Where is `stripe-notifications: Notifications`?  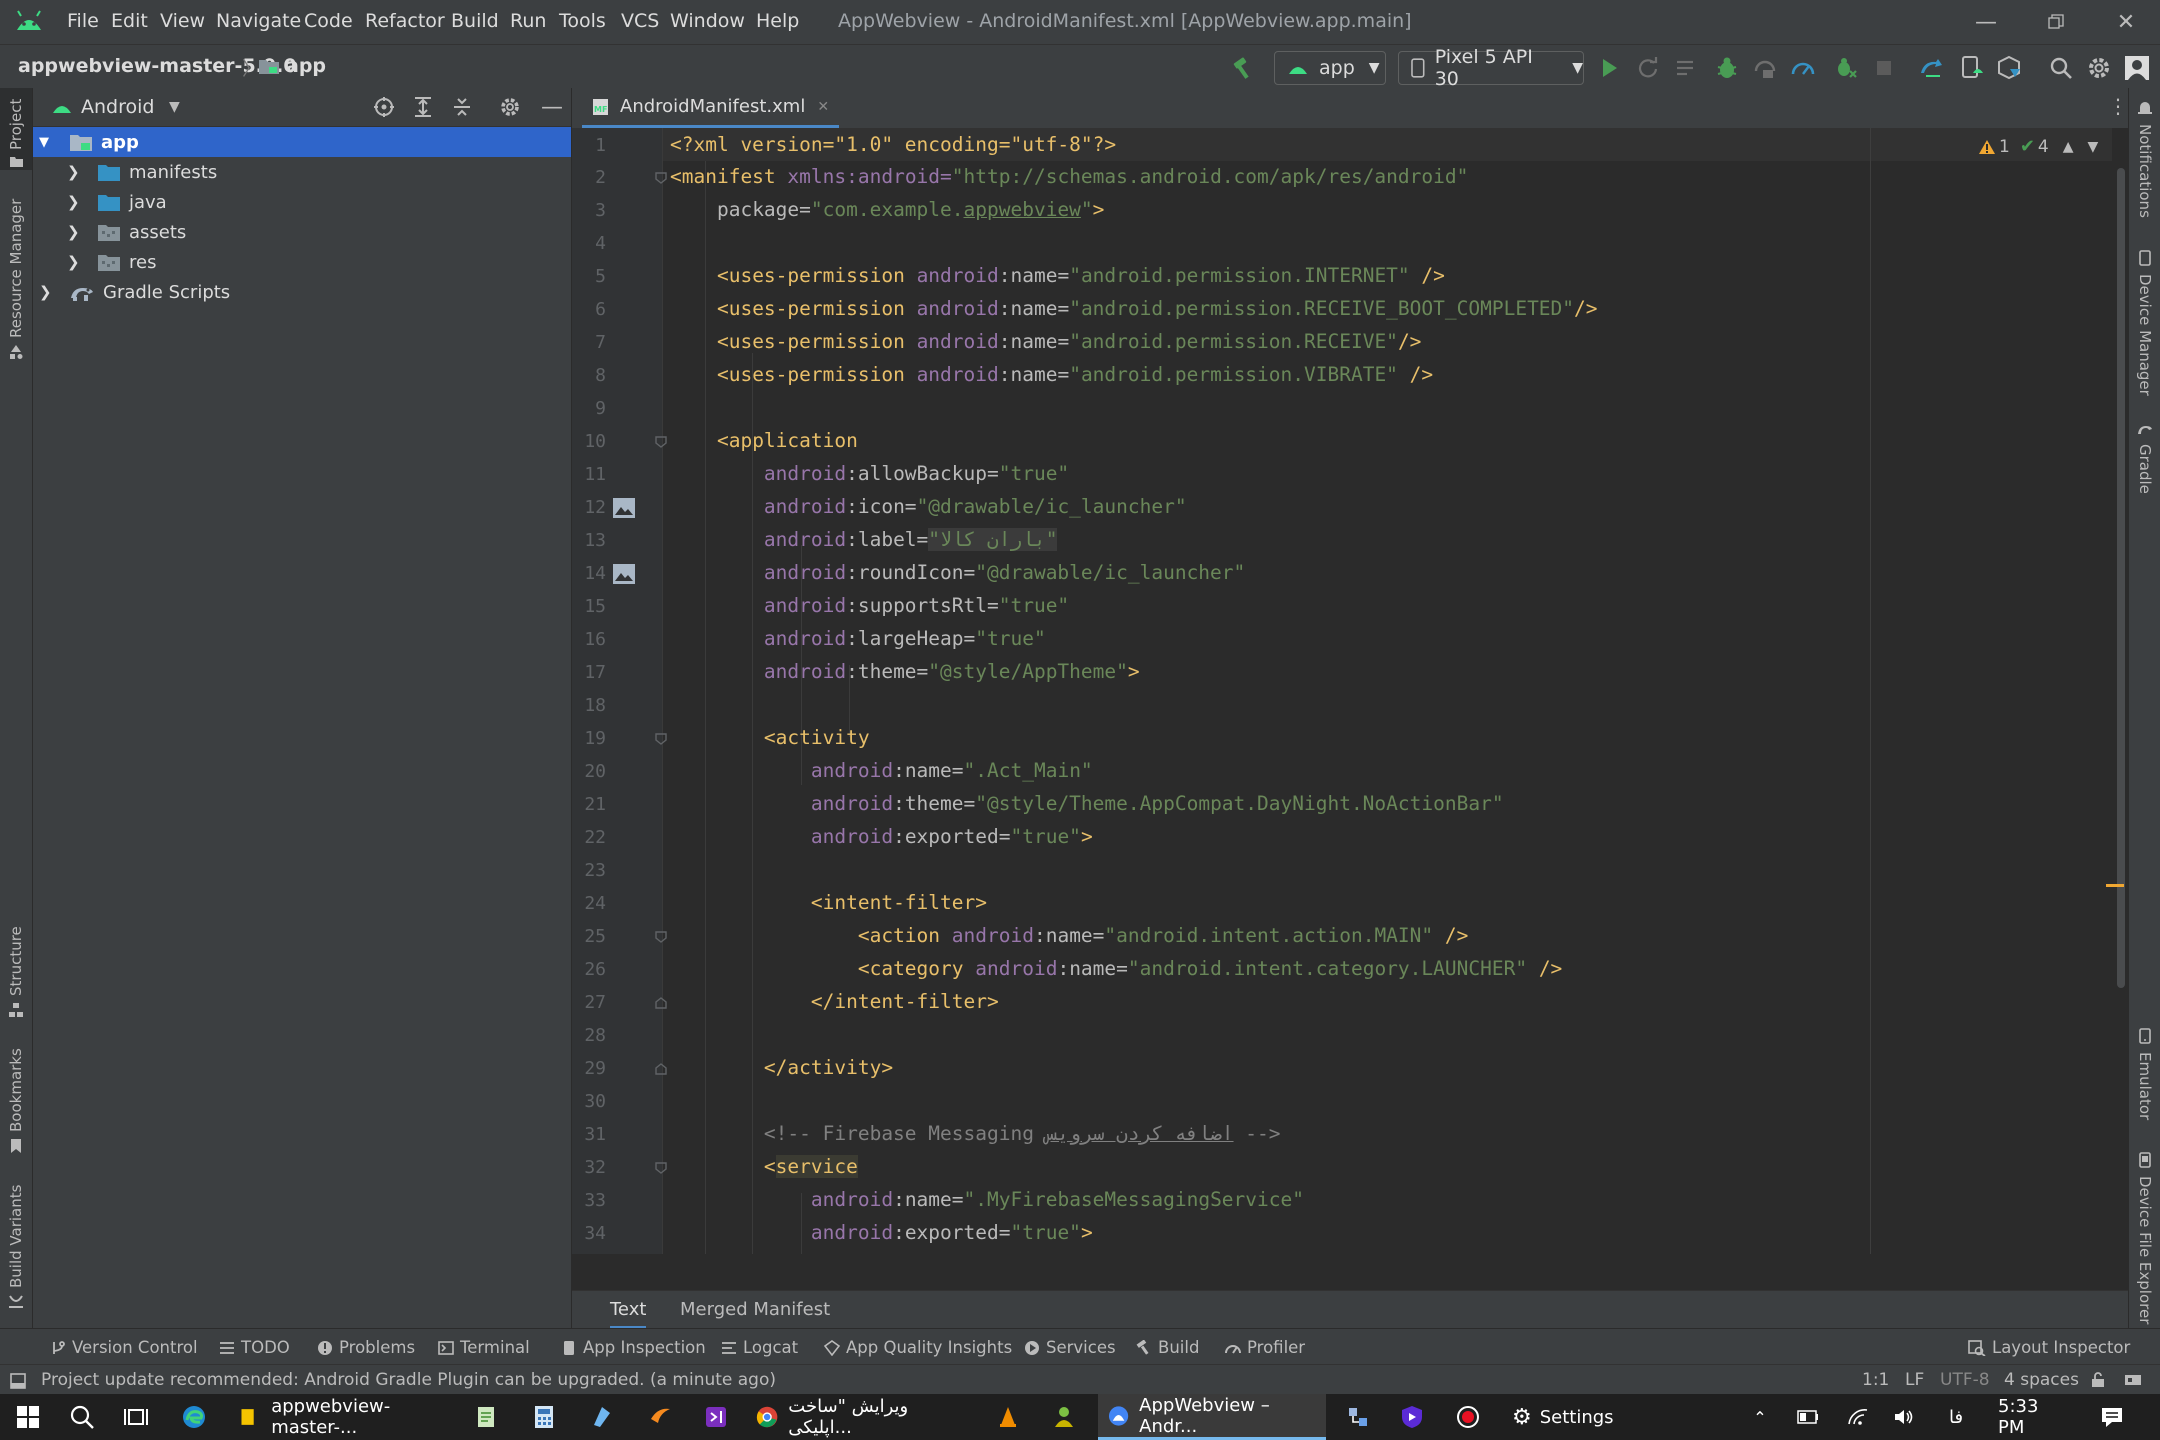
stripe-notifications: Notifications is located at coordinates (2145, 171).